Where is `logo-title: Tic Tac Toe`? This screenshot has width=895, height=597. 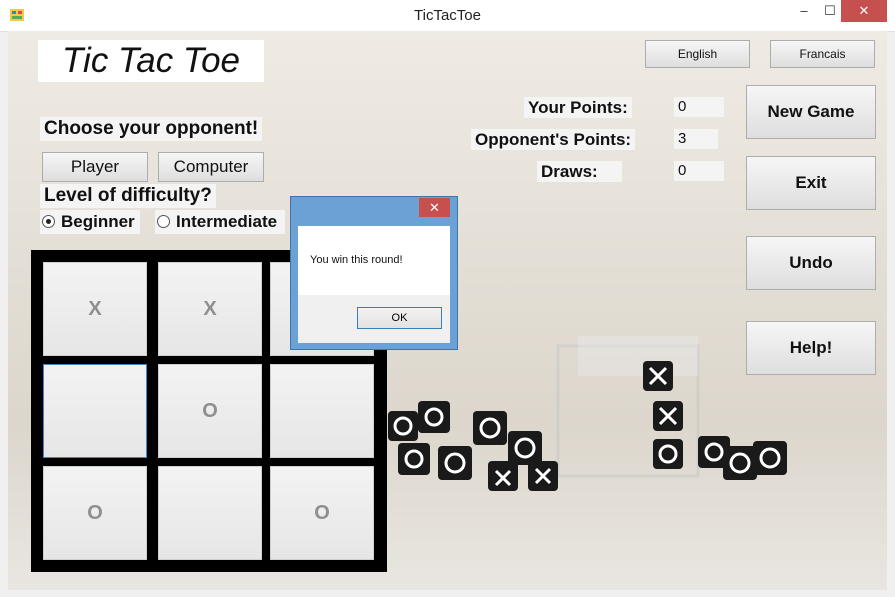 logo-title: Tic Tac Toe is located at coordinates (151, 61).